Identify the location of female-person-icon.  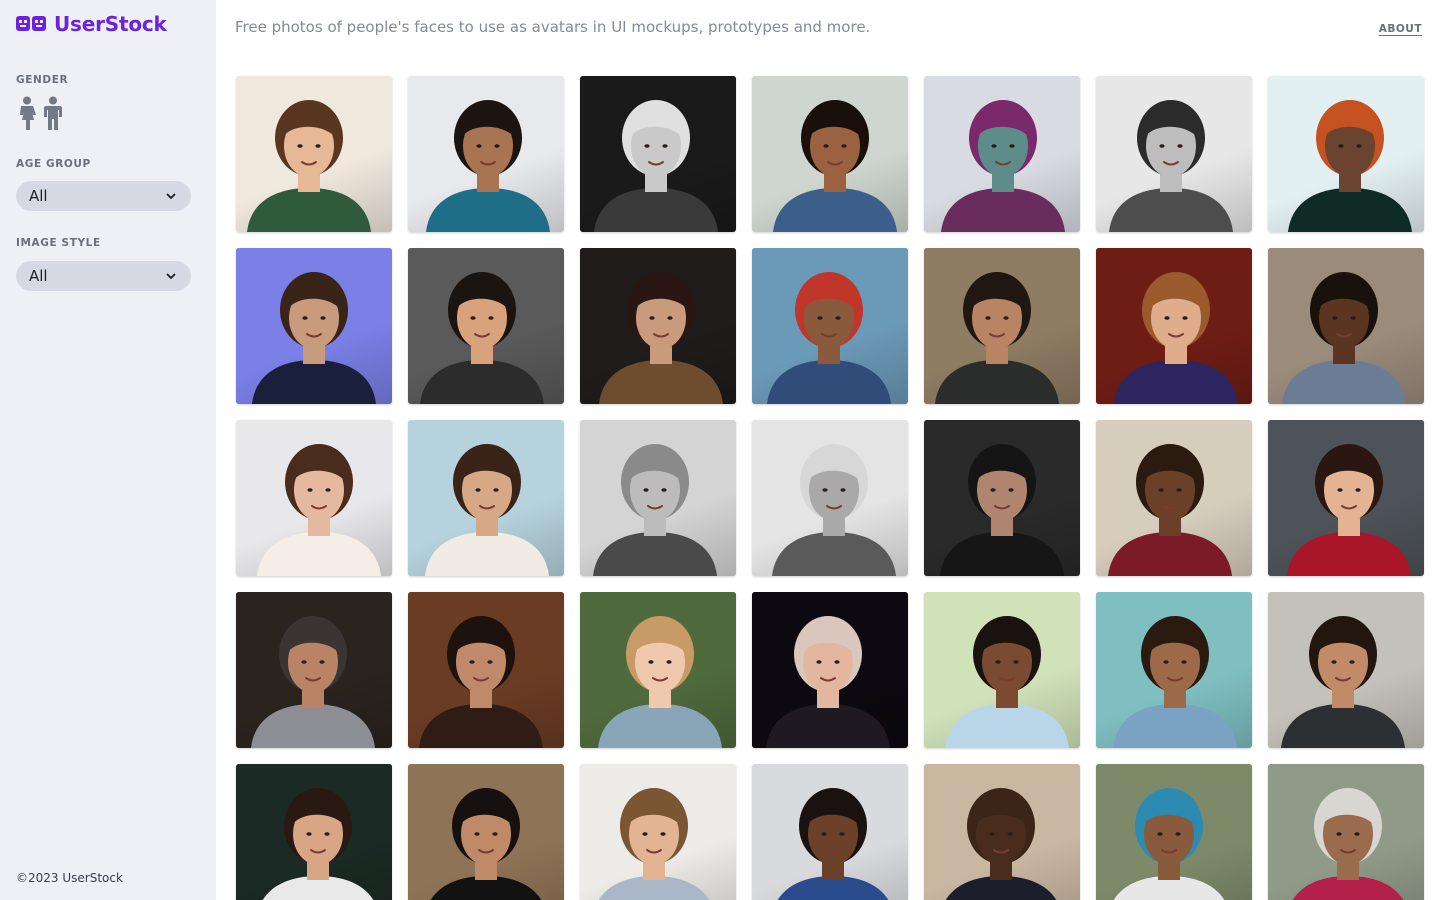
(27, 113).